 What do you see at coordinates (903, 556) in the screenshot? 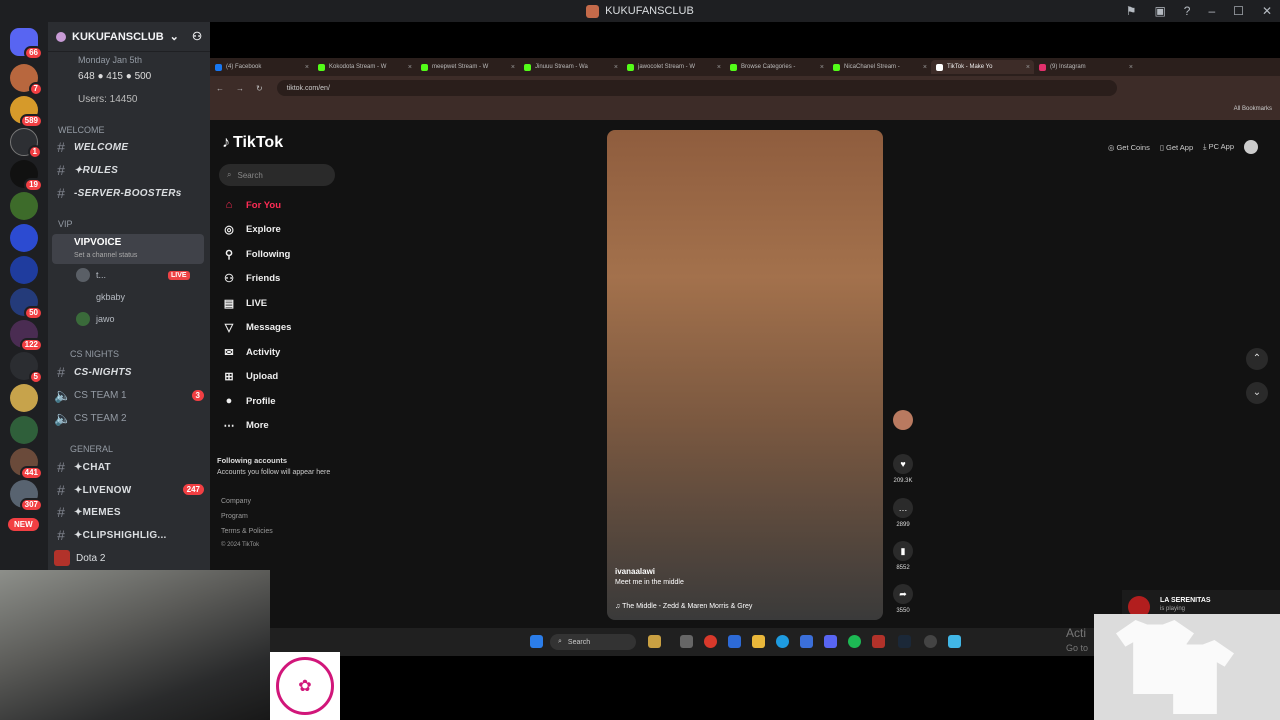
I see `save-button: ▮ 8552` at bounding box center [903, 556].